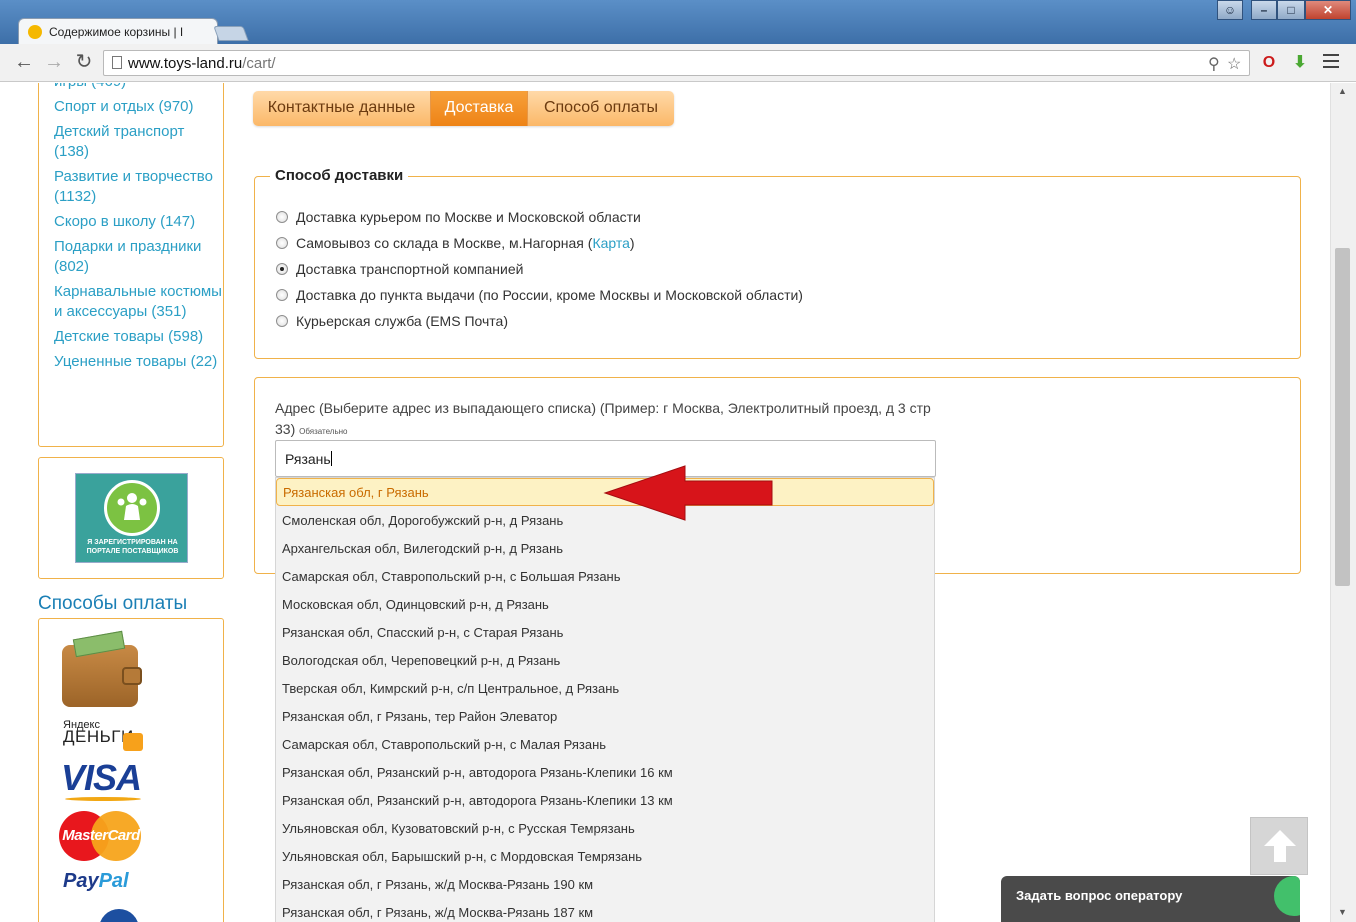  Describe the element at coordinates (138, 87) in the screenshot. I see `category-link: игры (469)` at that location.